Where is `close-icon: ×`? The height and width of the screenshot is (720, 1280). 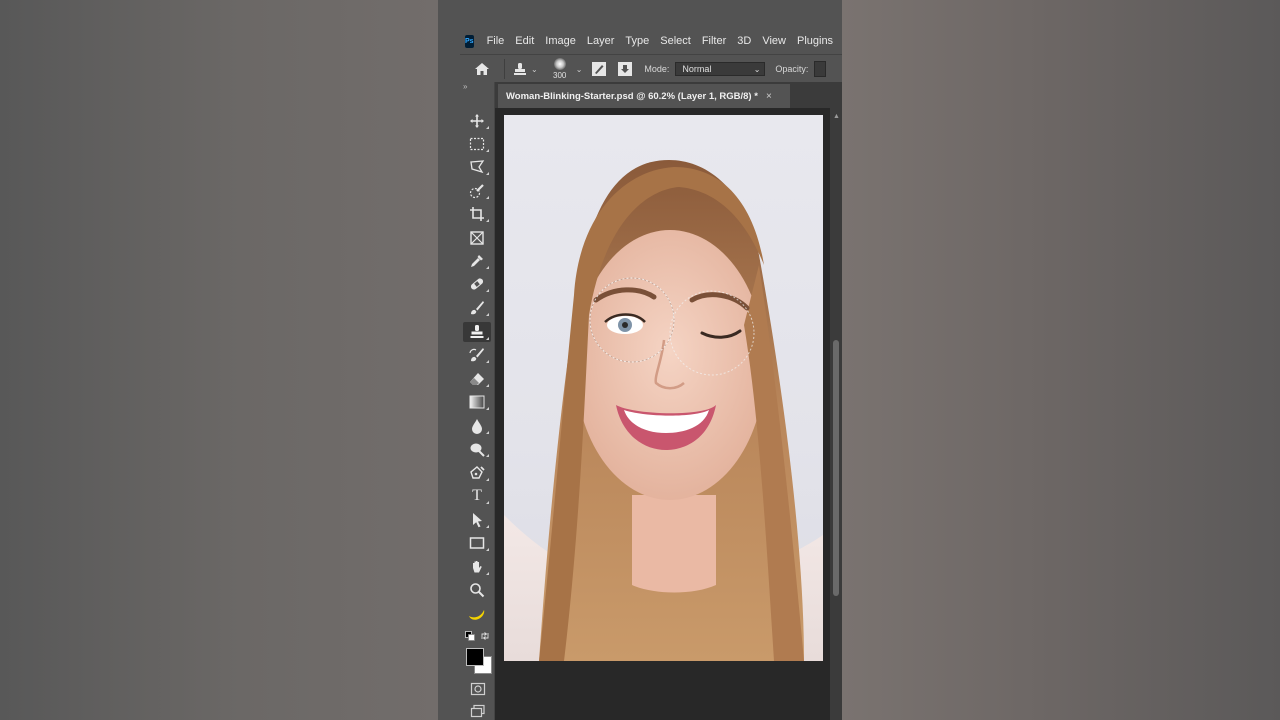 close-icon: × is located at coordinates (769, 96).